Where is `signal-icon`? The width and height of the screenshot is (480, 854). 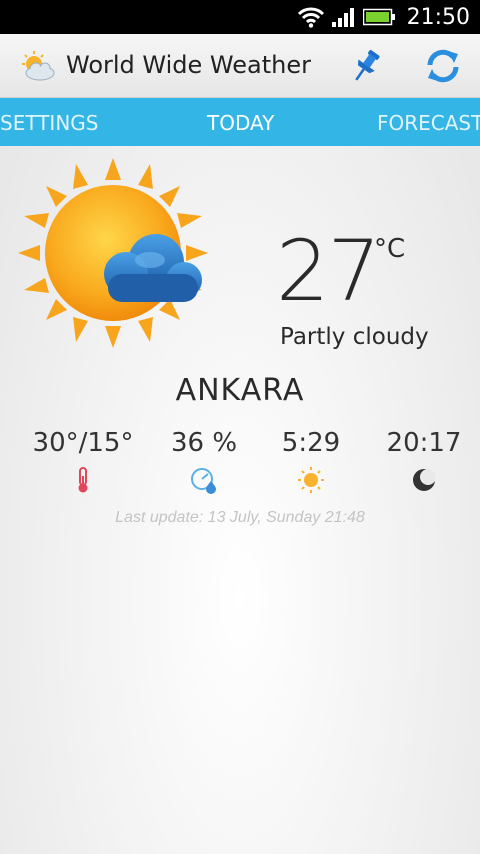 signal-icon is located at coordinates (342, 17).